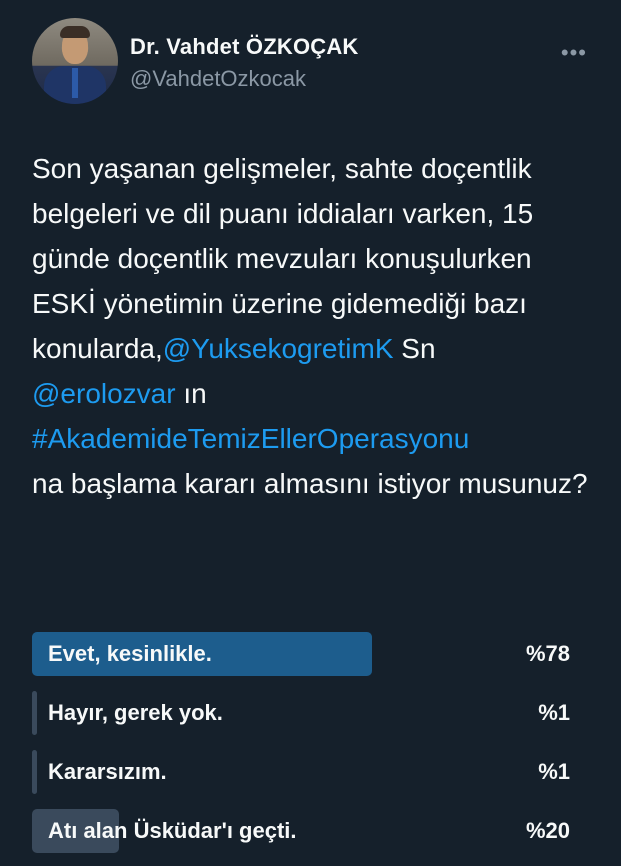  I want to click on poll-option-label: Atı alan Üsküdar'ı geçti., so click(172, 830).